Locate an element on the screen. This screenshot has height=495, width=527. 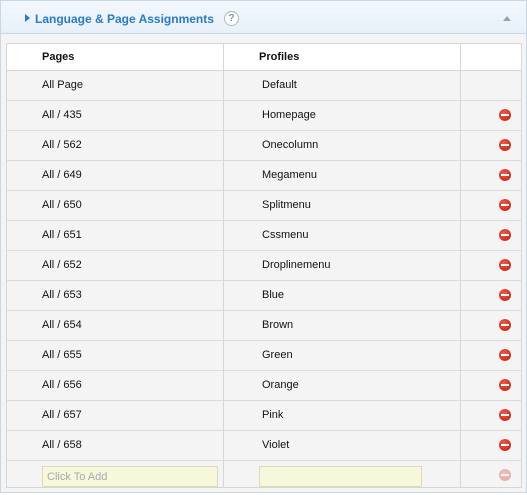
table-row: All / 650 Splitmenu is located at coordinates (264, 206).